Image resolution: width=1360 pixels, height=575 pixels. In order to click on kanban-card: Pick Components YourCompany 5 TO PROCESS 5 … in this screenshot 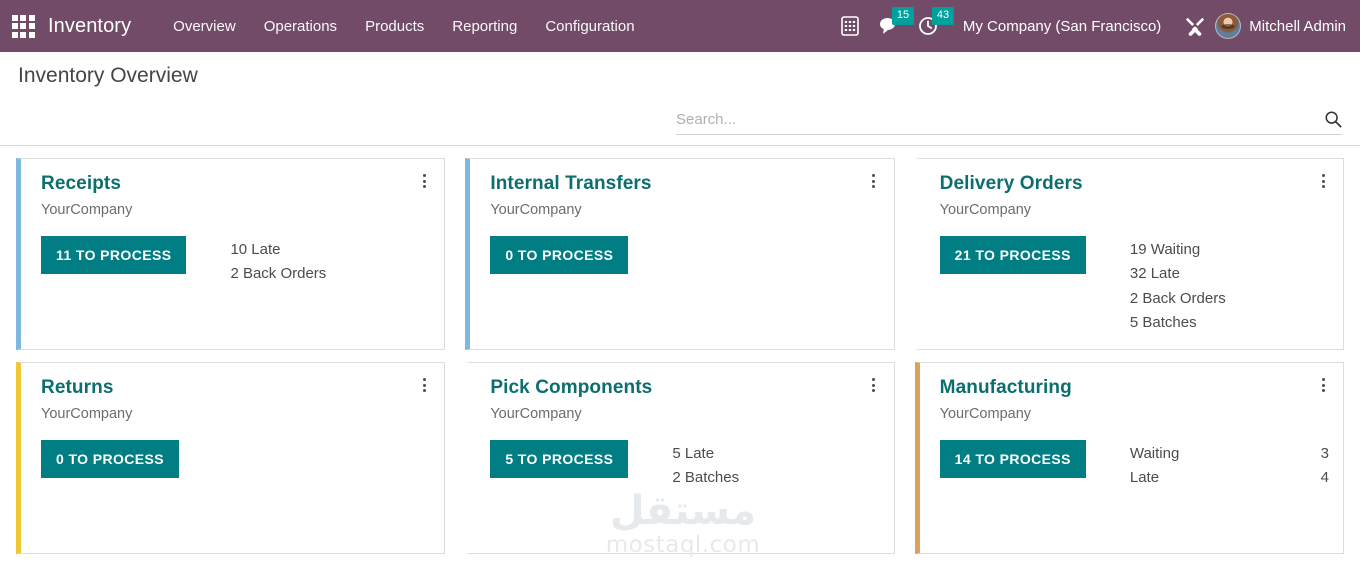, I will do `click(680, 458)`.